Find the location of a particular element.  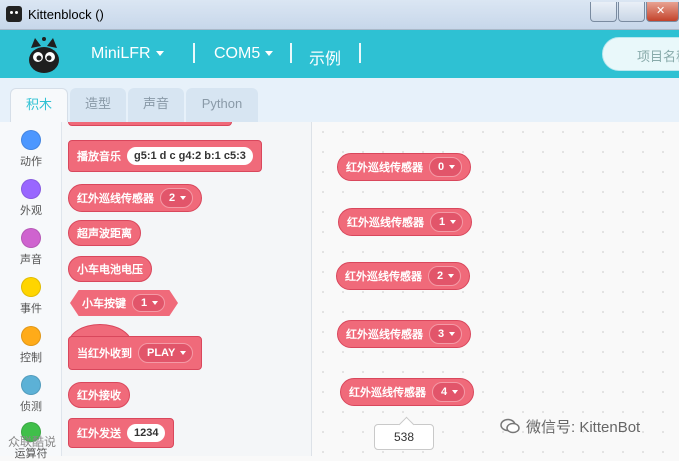

category-label: 动作 is located at coordinates (31, 162).